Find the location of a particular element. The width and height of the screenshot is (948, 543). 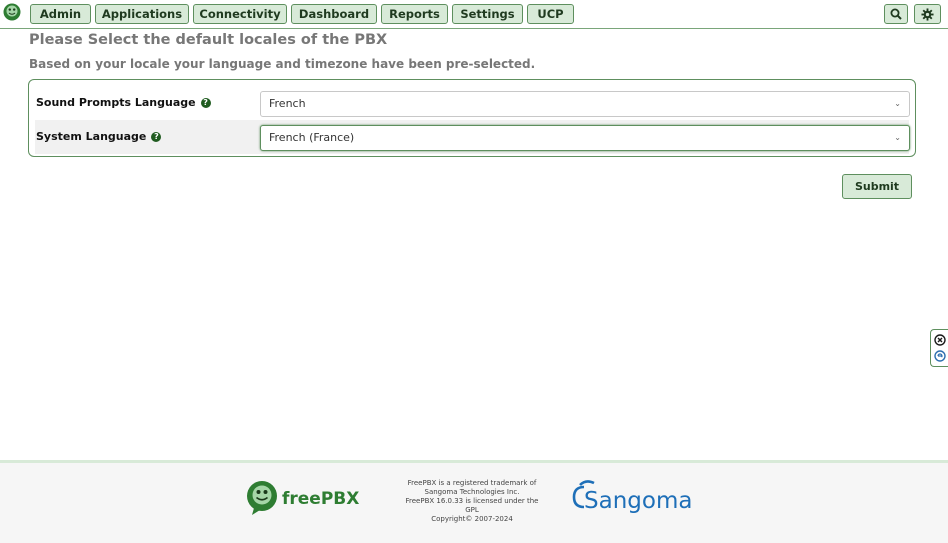

search-button is located at coordinates (896, 14).